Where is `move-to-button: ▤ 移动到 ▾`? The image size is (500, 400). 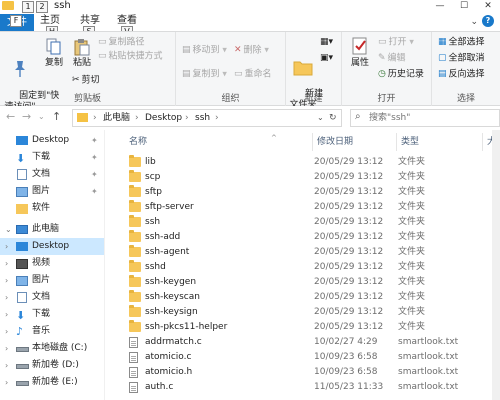 move-to-button: ▤ 移动到 ▾ is located at coordinates (204, 50).